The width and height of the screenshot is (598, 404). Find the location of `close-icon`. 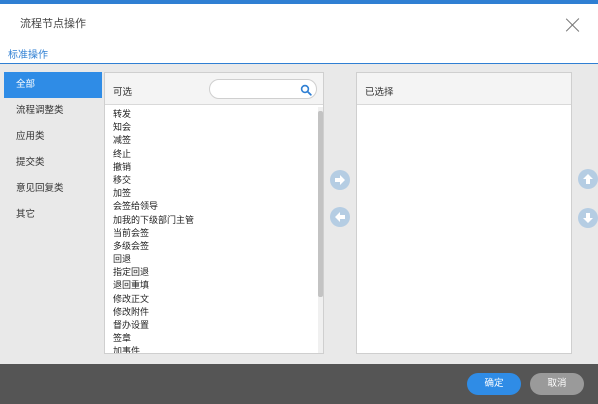

close-icon is located at coordinates (573, 25).